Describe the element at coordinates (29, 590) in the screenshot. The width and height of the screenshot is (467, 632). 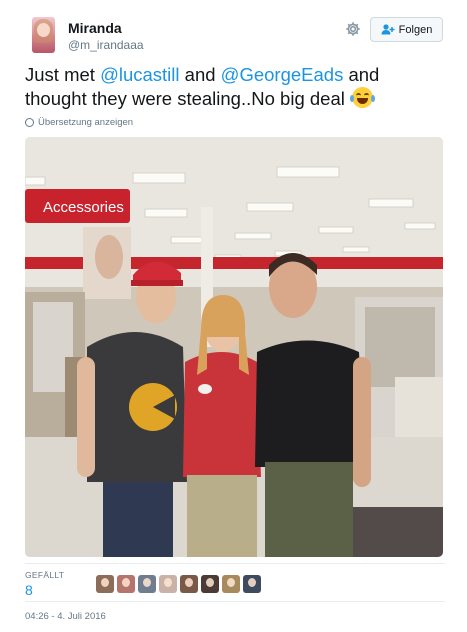
I see `likes-count: 8` at that location.